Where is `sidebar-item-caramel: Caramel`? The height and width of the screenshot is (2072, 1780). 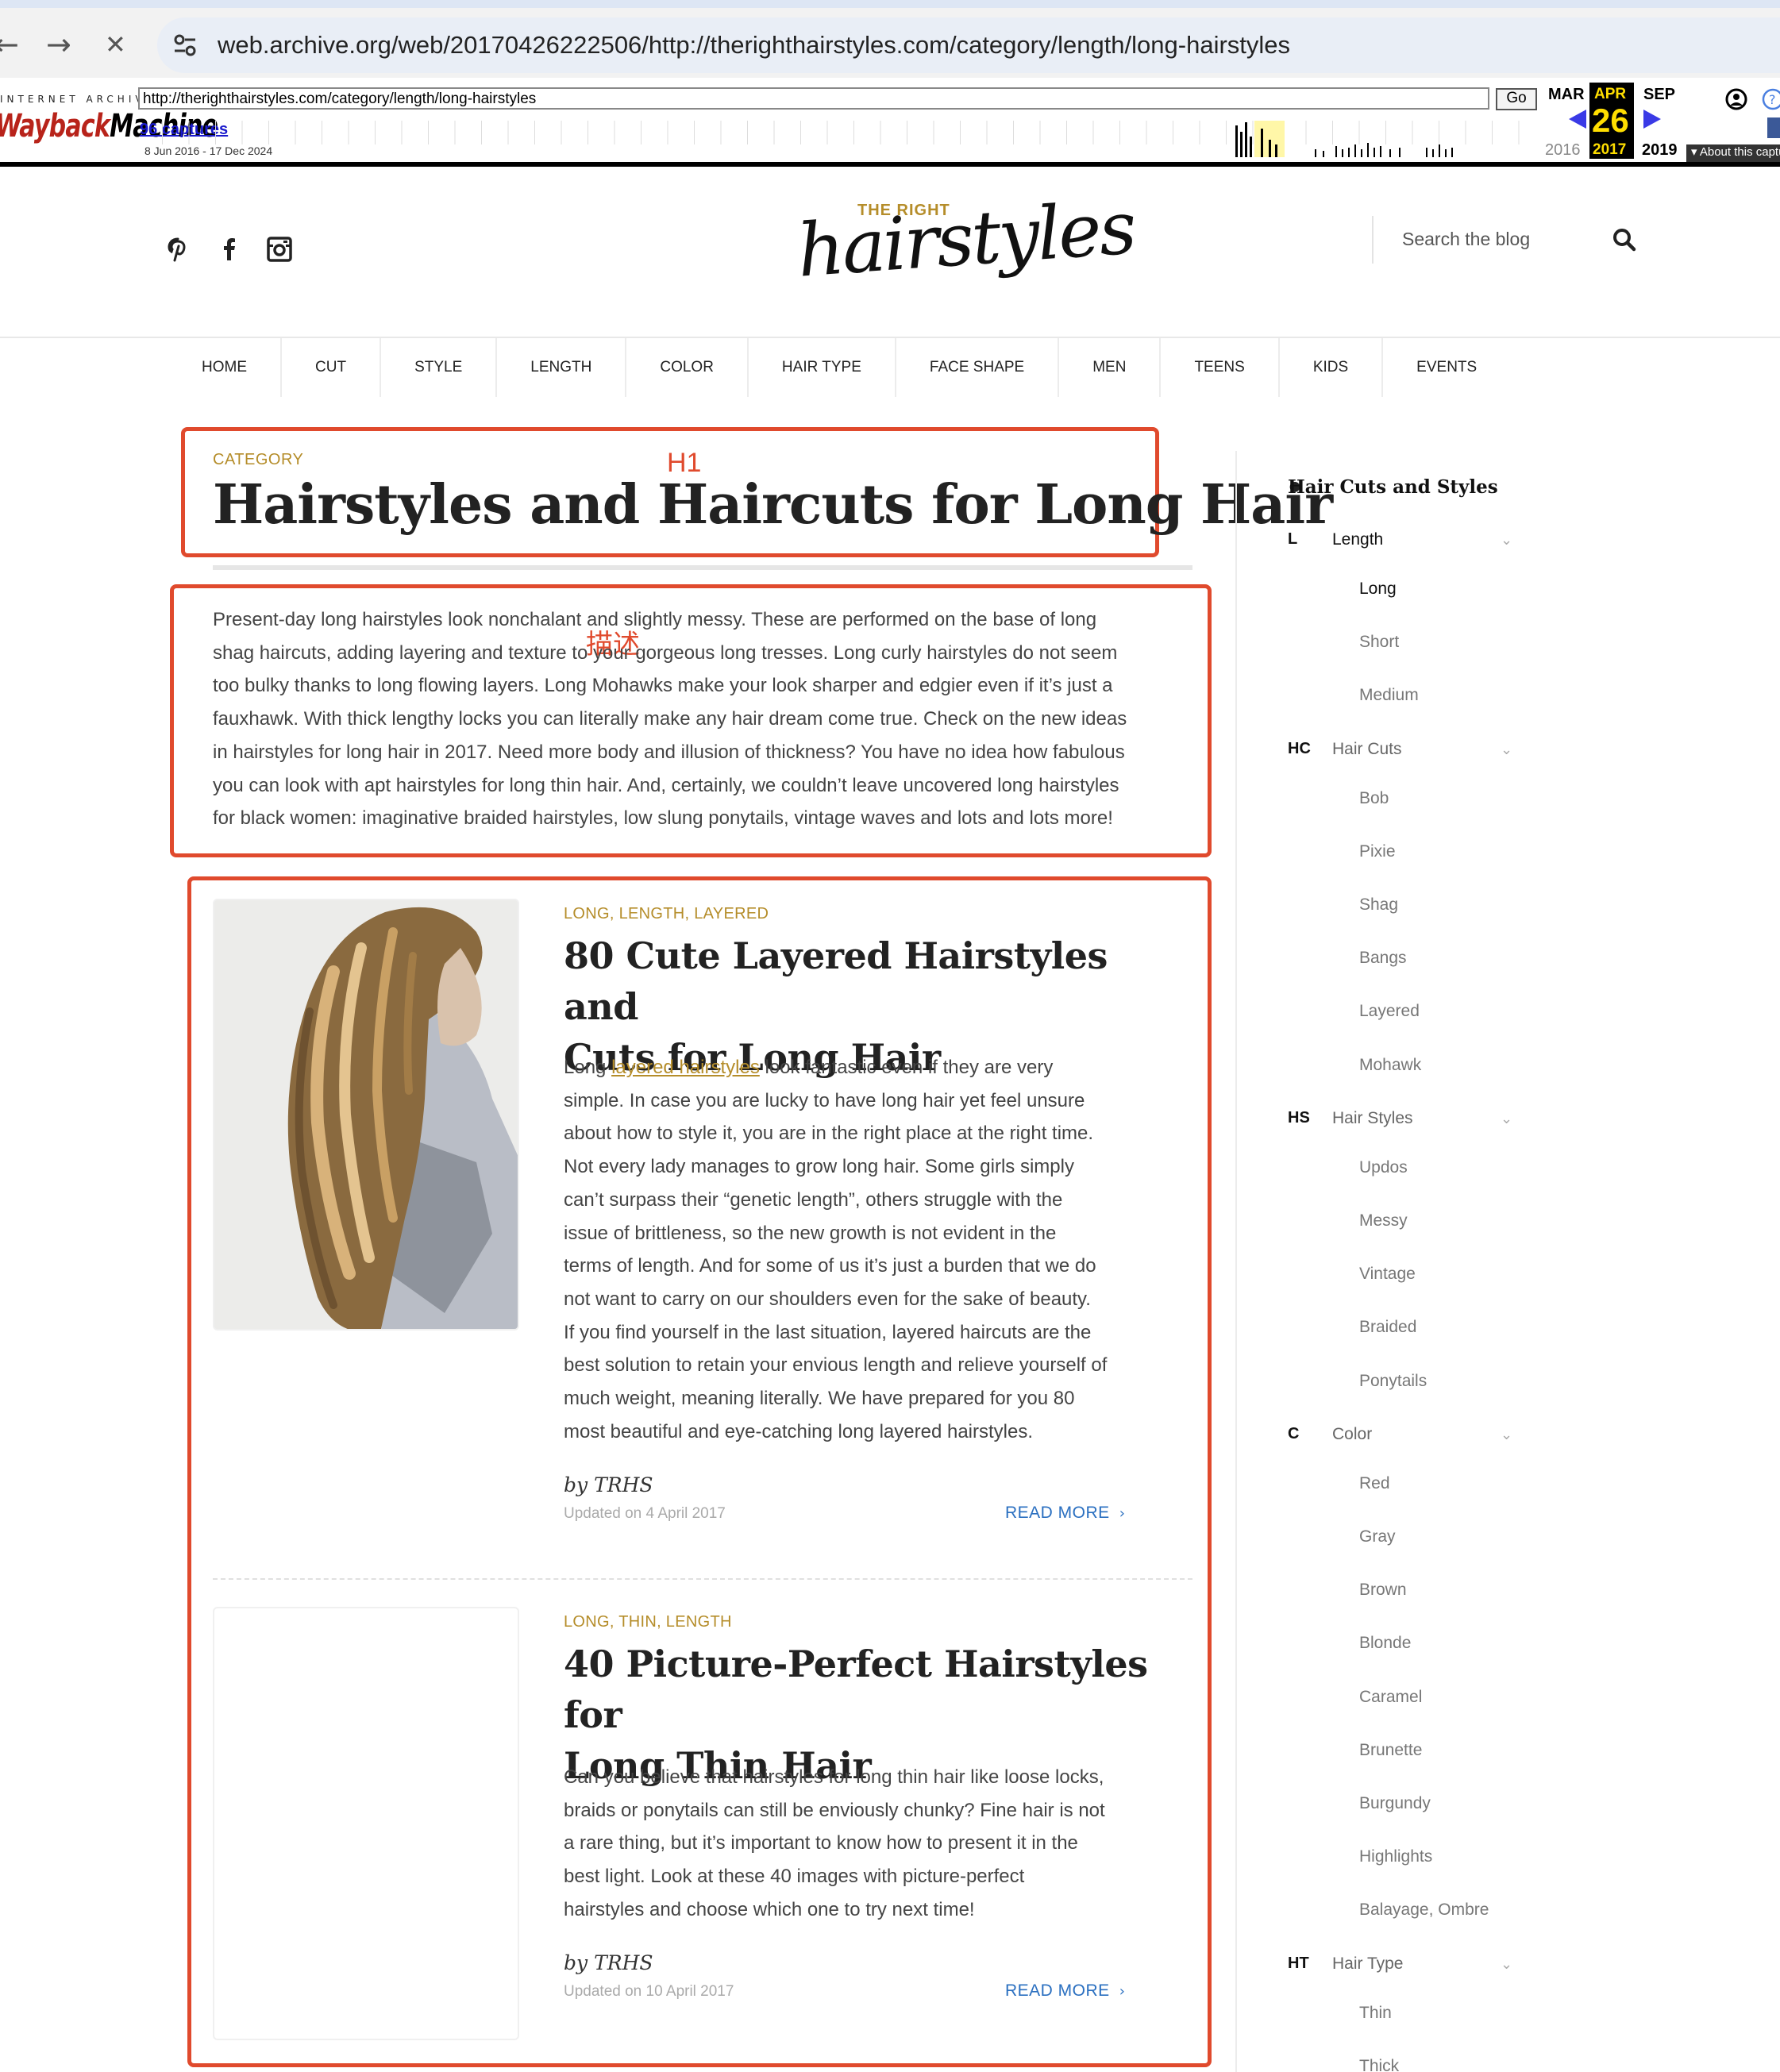 sidebar-item-caramel: Caramel is located at coordinates (1390, 1698).